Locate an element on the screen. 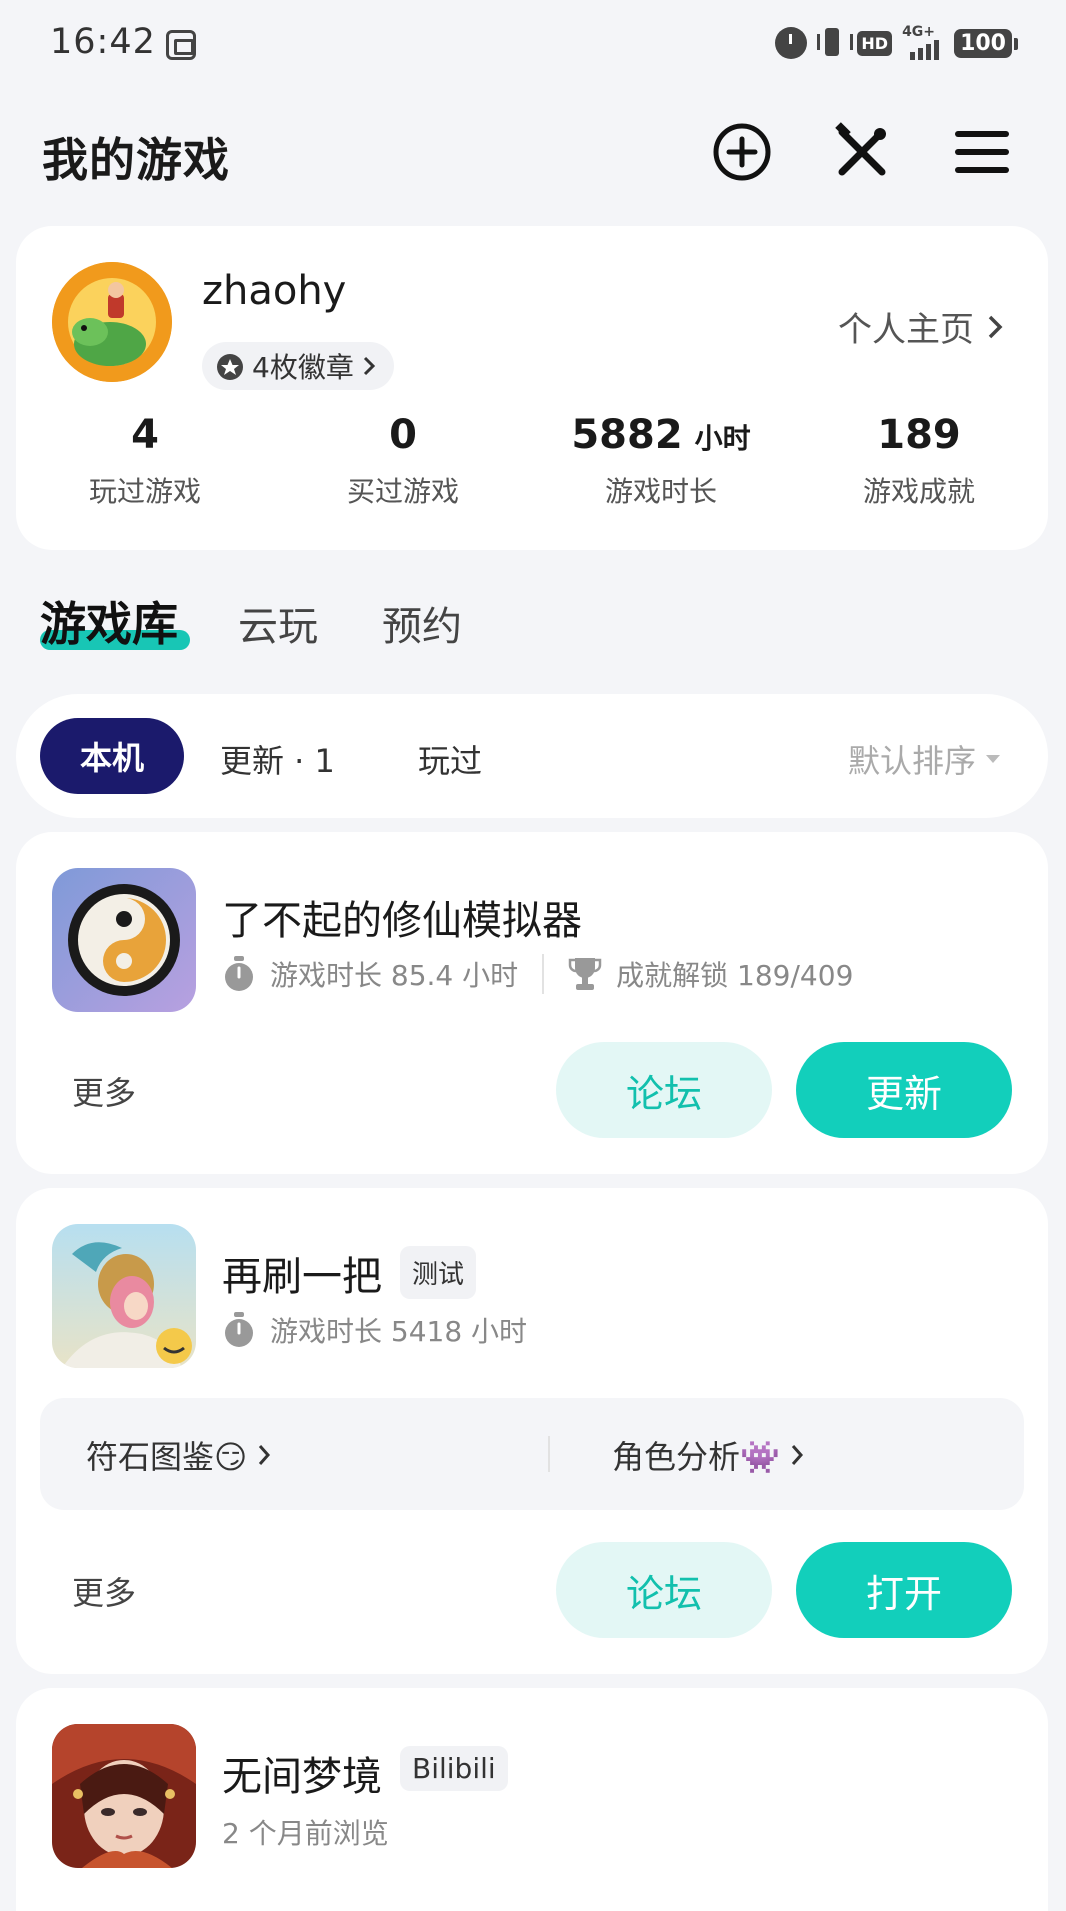 Image resolution: width=1066 pixels, height=1911 pixels. menu-icon is located at coordinates (982, 152).